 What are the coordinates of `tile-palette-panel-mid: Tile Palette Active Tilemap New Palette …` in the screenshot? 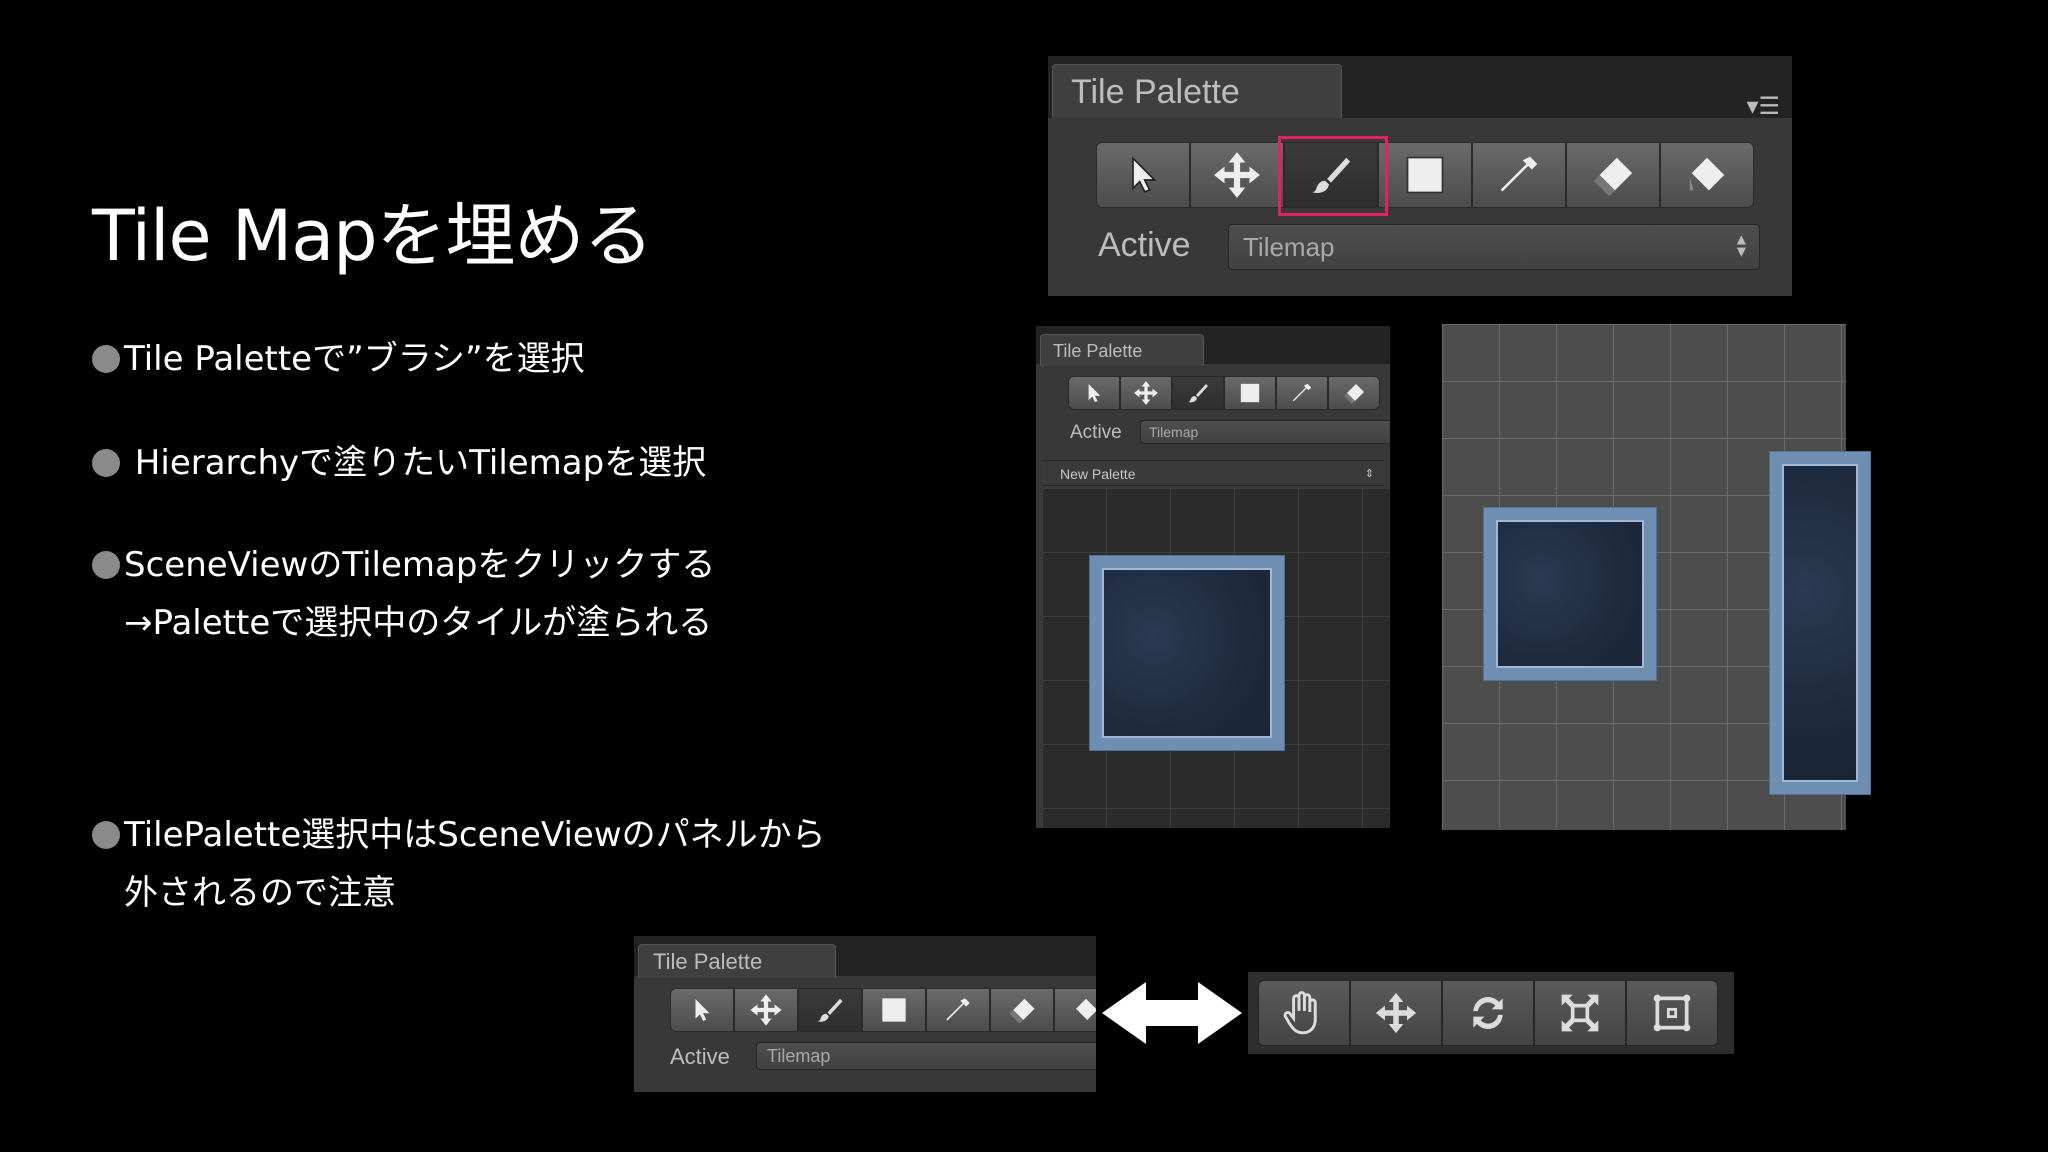 It's located at (1213, 577).